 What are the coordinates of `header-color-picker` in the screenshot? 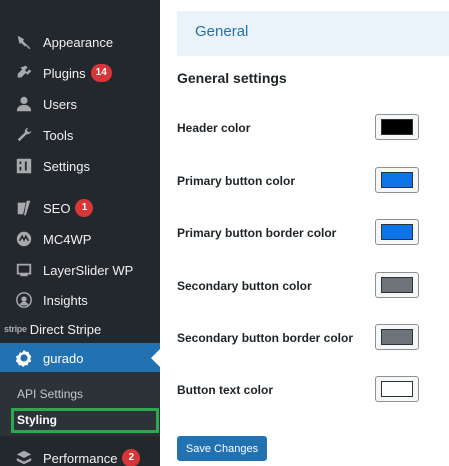 It's located at (397, 127).